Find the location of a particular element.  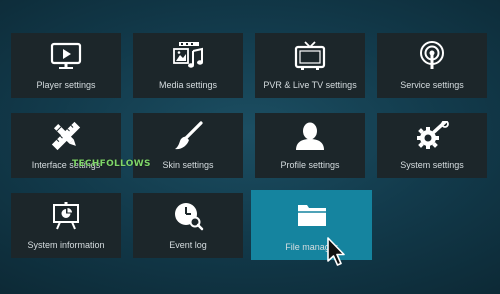

mouse-pointer-icon is located at coordinates (336, 252).